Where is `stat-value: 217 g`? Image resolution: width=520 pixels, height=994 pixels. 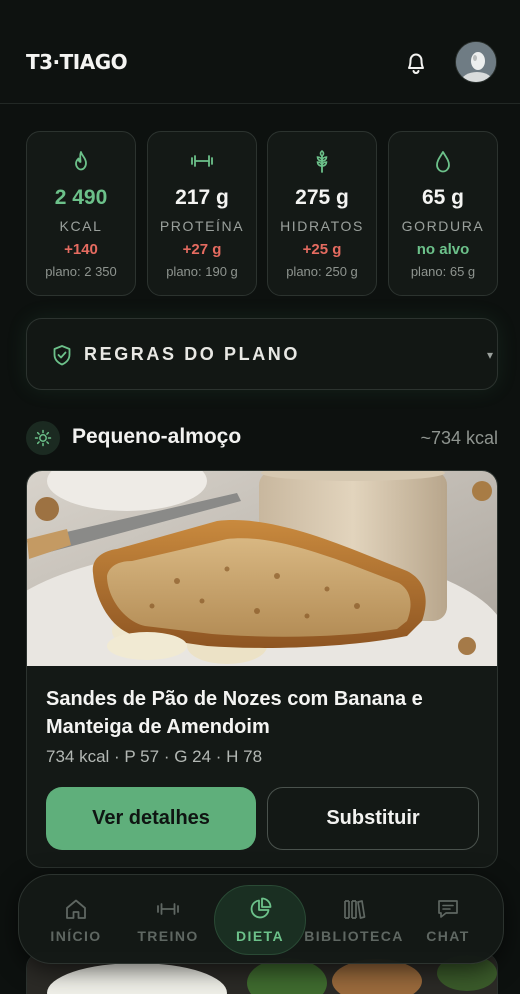
stat-value: 217 g is located at coordinates (202, 197).